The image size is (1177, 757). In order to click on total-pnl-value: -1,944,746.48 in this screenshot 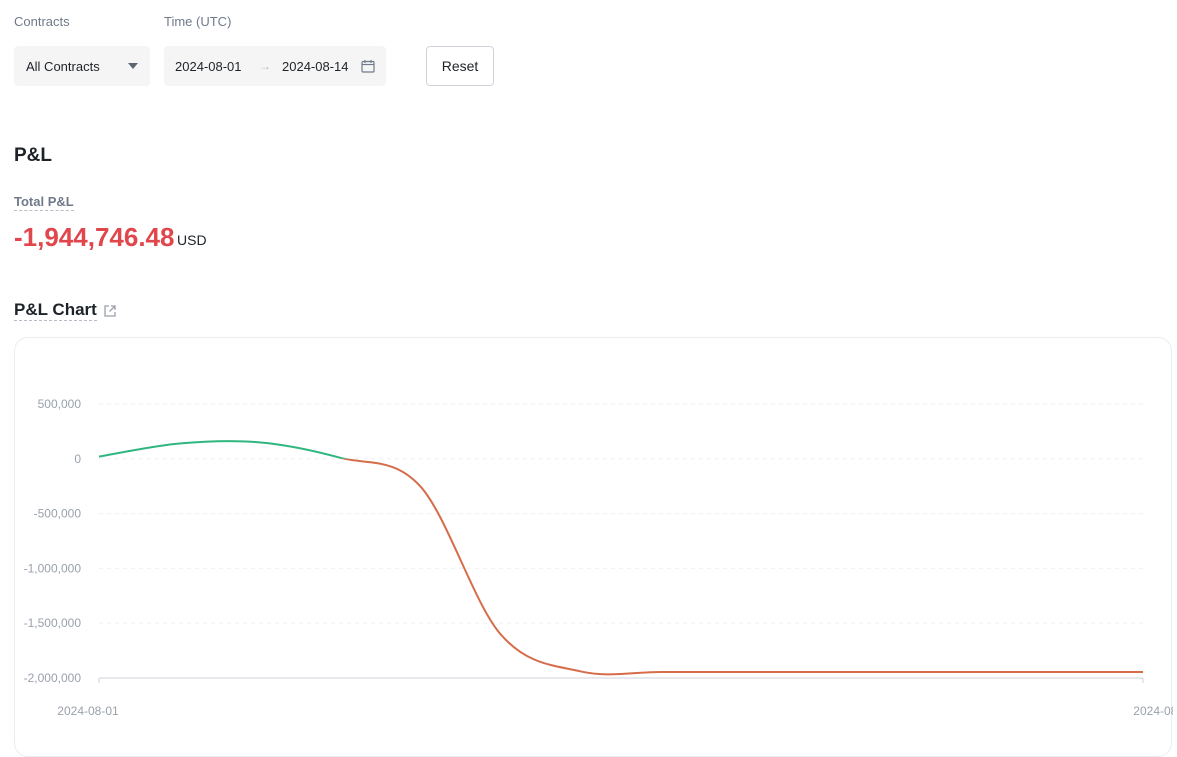, I will do `click(94, 237)`.